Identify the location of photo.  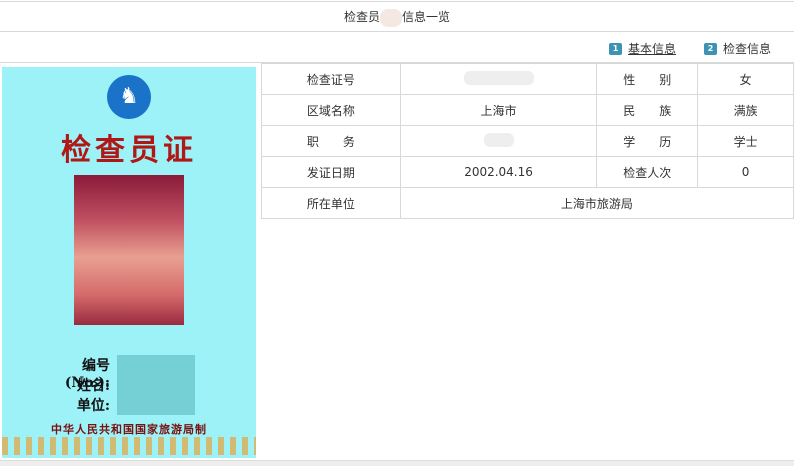
(129, 250).